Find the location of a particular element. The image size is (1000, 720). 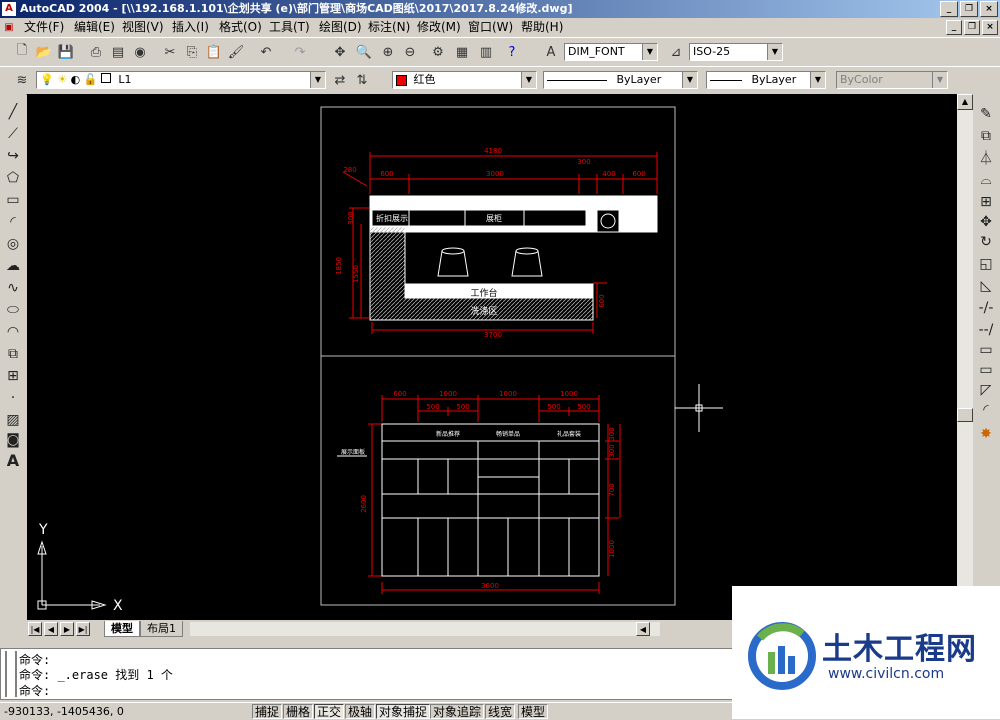

scroll-thumb is located at coordinates (965, 415).